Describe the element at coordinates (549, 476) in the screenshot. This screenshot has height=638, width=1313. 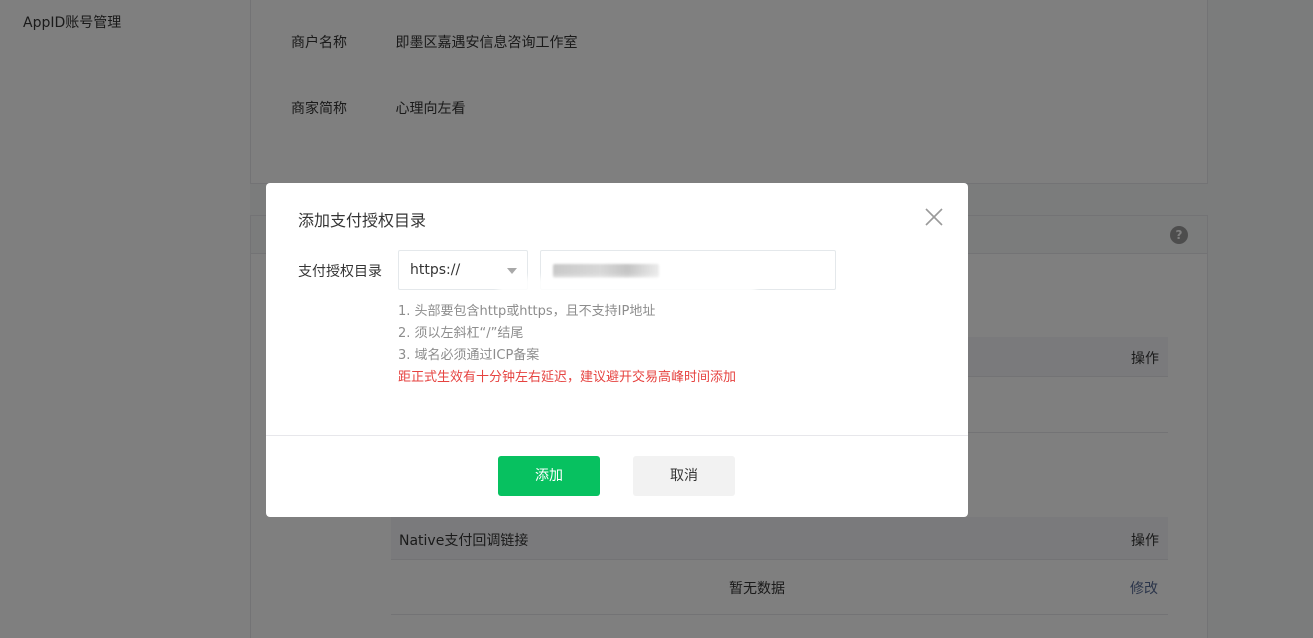
I see `add-button: 添加` at that location.